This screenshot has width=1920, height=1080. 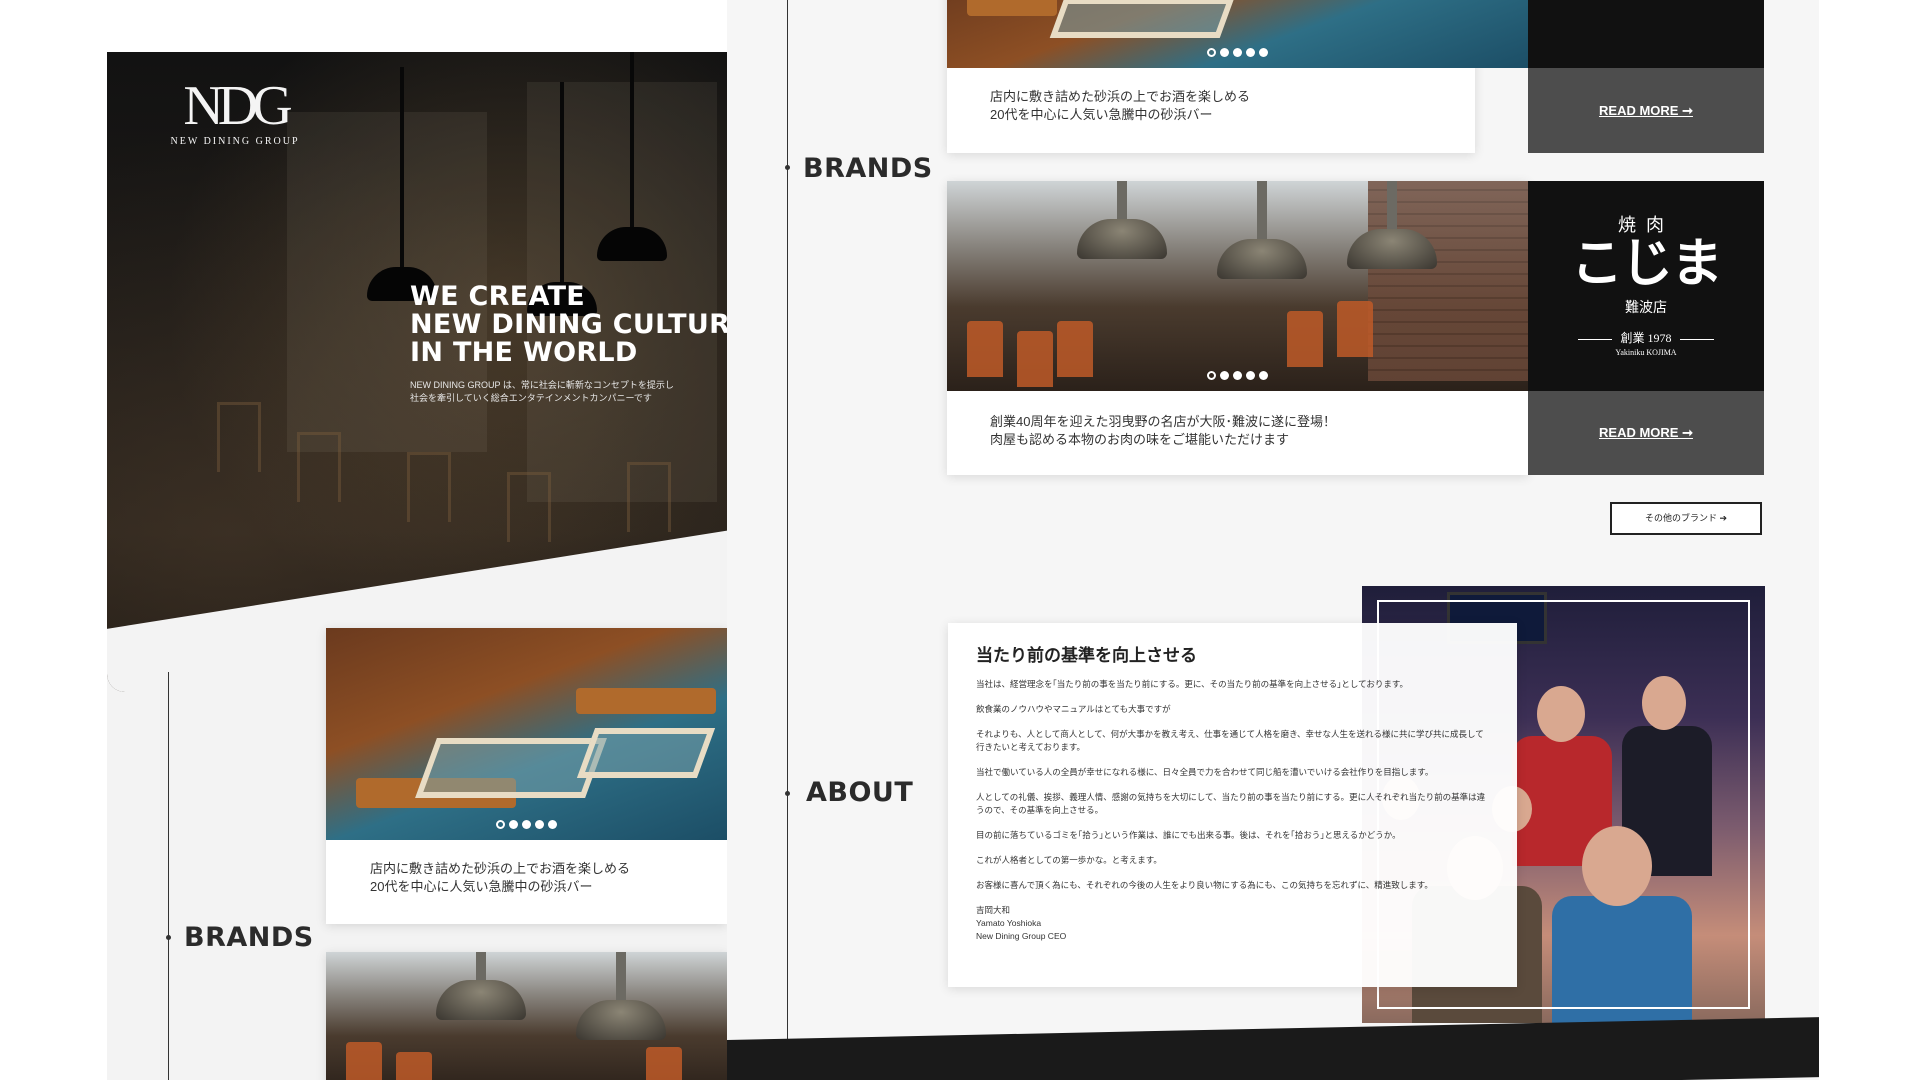 What do you see at coordinates (1646, 352) in the screenshot?
I see `logo-line: Yakiniku KOJIMA` at bounding box center [1646, 352].